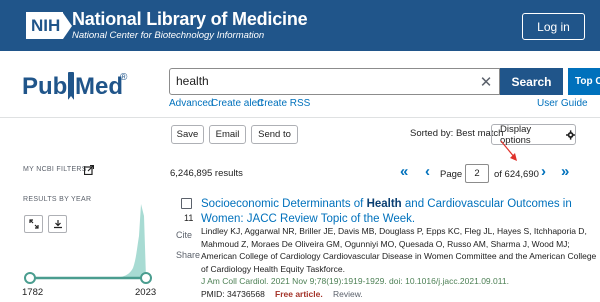  What do you see at coordinates (191, 103) in the screenshot?
I see `advanced-link: Advanced` at bounding box center [191, 103].